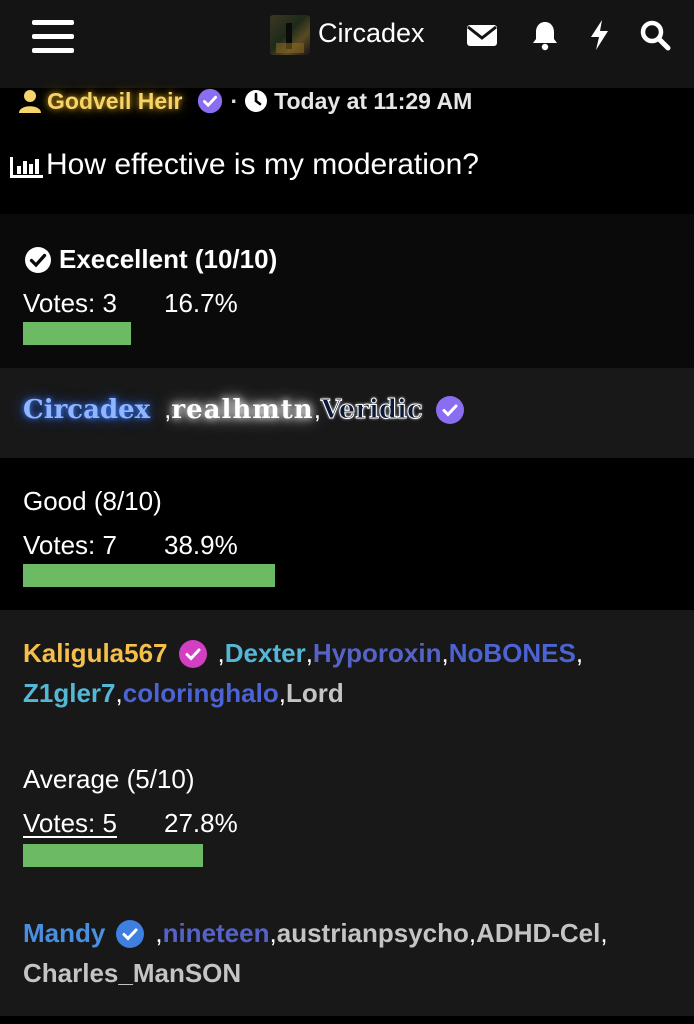 Image resolution: width=694 pixels, height=1024 pixels. I want to click on voter-name: Hyporoxin, so click(377, 653).